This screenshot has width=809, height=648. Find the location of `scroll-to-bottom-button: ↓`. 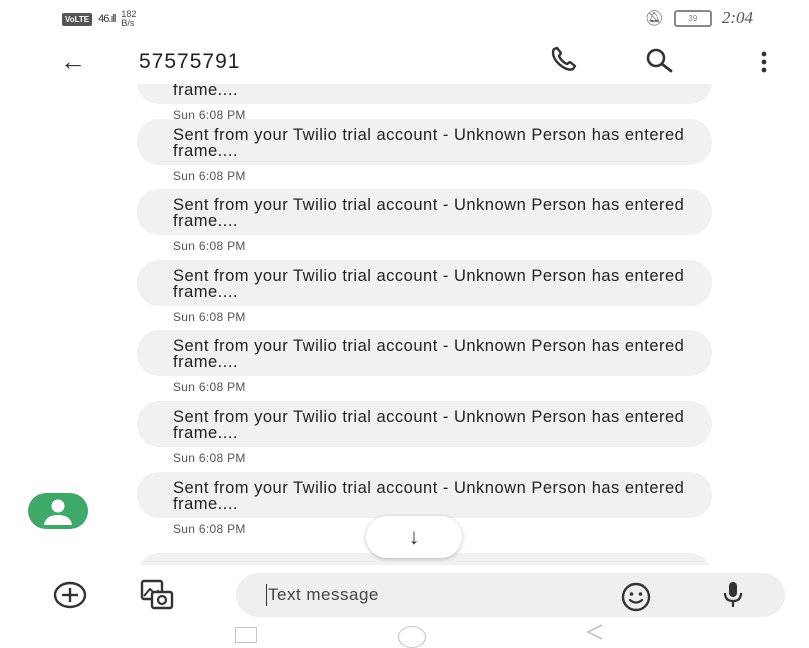

scroll-to-bottom-button: ↓ is located at coordinates (414, 537).